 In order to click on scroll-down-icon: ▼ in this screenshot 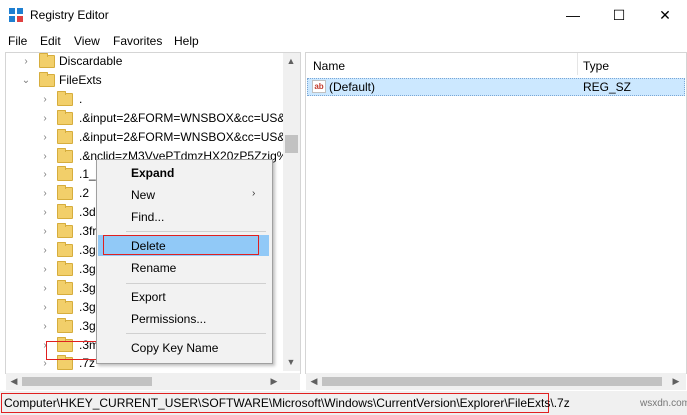, I will do `click(291, 362)`.